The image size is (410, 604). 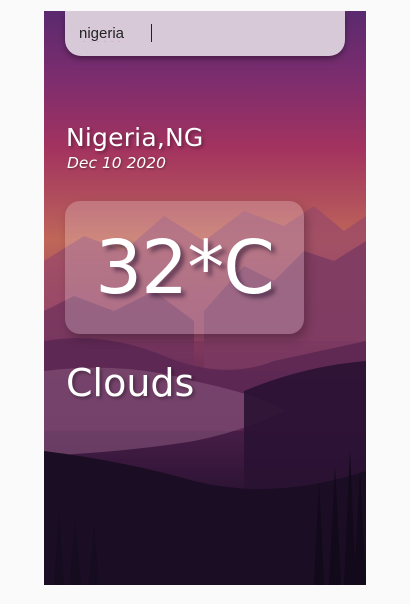 I want to click on temperature-value: 32*C, so click(x=185, y=267).